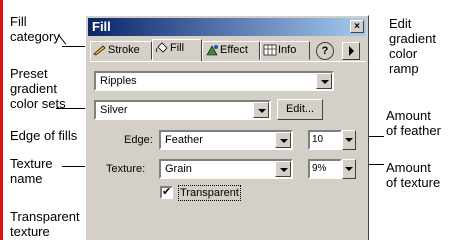 Image resolution: width=451 pixels, height=240 pixels. Describe the element at coordinates (234, 50) in the screenshot. I see `tab-effect-label: Effect` at that location.